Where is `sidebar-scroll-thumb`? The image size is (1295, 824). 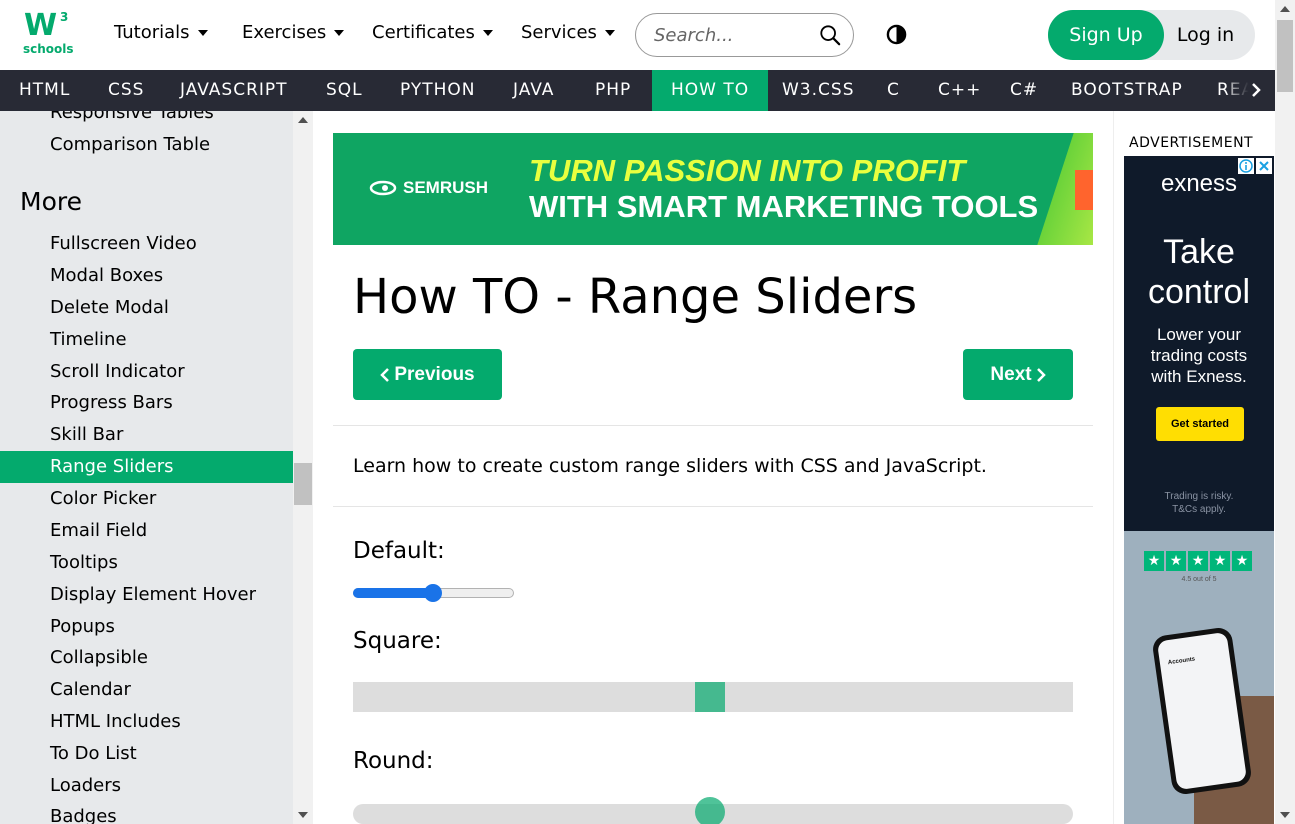 sidebar-scroll-thumb is located at coordinates (303, 484).